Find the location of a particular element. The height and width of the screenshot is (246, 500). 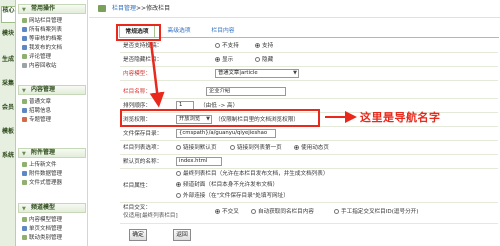

menu-item-recycle: 内容回收站 is located at coordinates (39, 66).